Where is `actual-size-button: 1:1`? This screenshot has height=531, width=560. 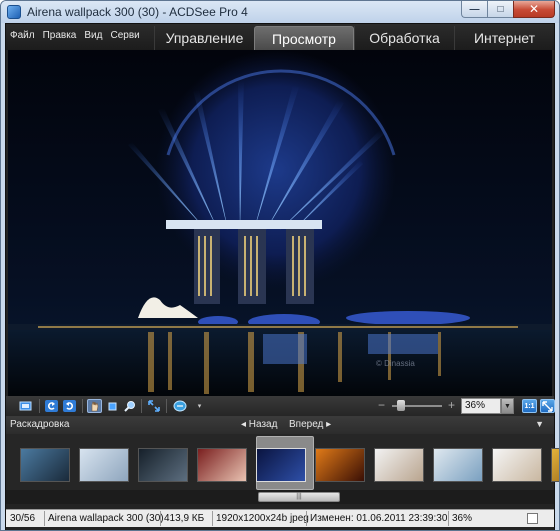 actual-size-button: 1:1 is located at coordinates (529, 406).